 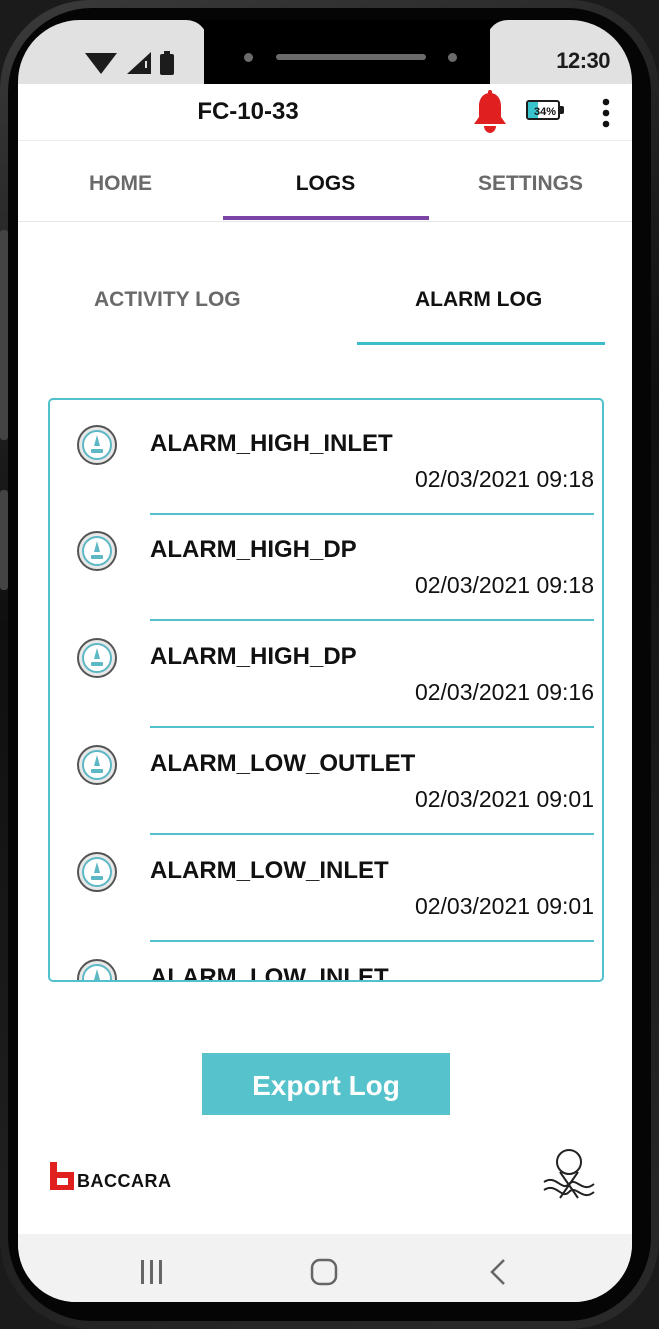 I want to click on recents-icon, so click(x=152, y=1271).